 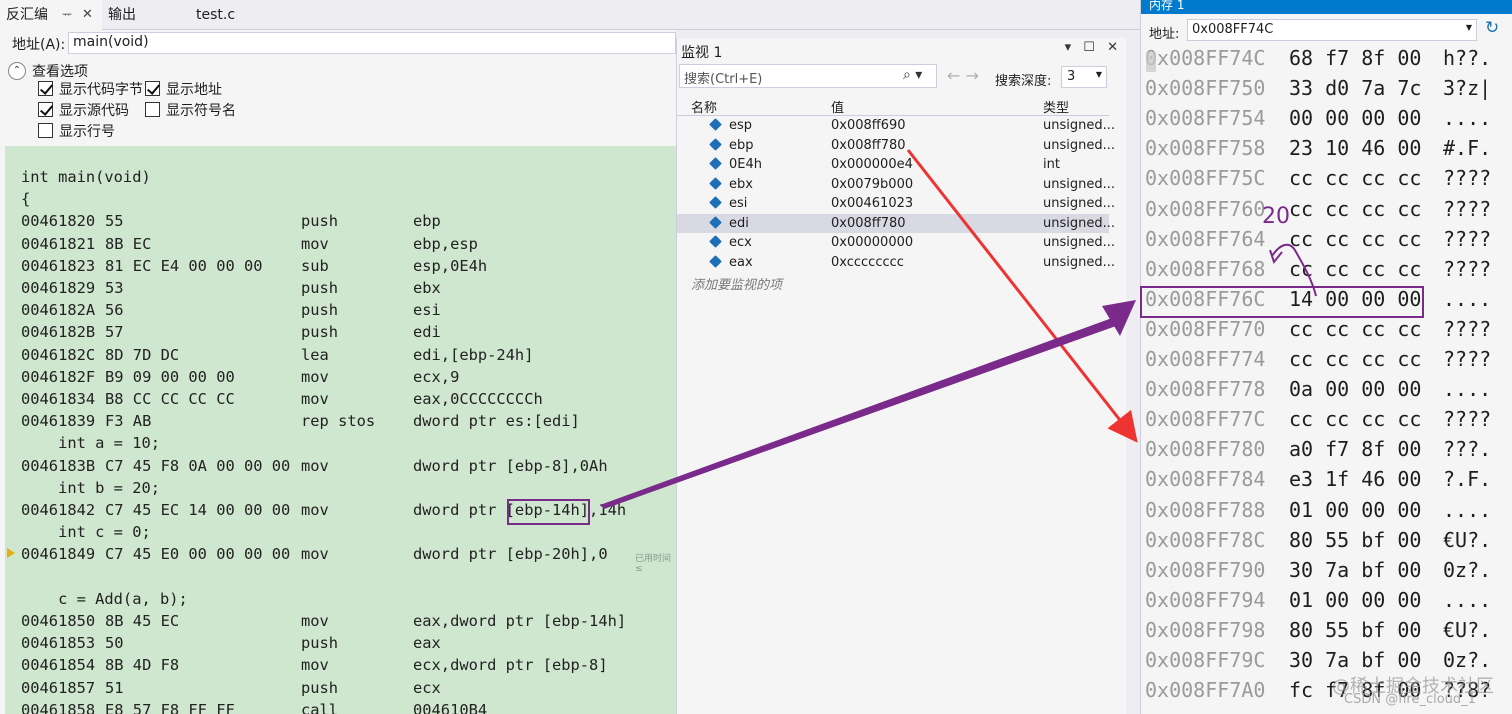 What do you see at coordinates (58, 665) in the screenshot?
I see `asm-addr: 00461854` at bounding box center [58, 665].